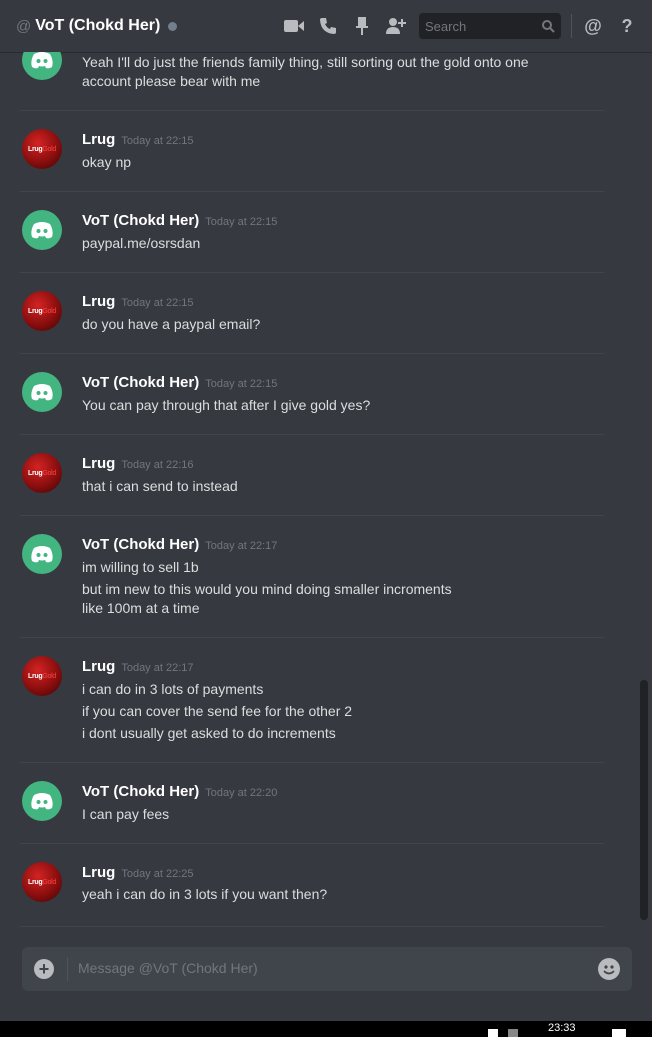  What do you see at coordinates (107, 162) in the screenshot?
I see `message-text: okay np` at bounding box center [107, 162].